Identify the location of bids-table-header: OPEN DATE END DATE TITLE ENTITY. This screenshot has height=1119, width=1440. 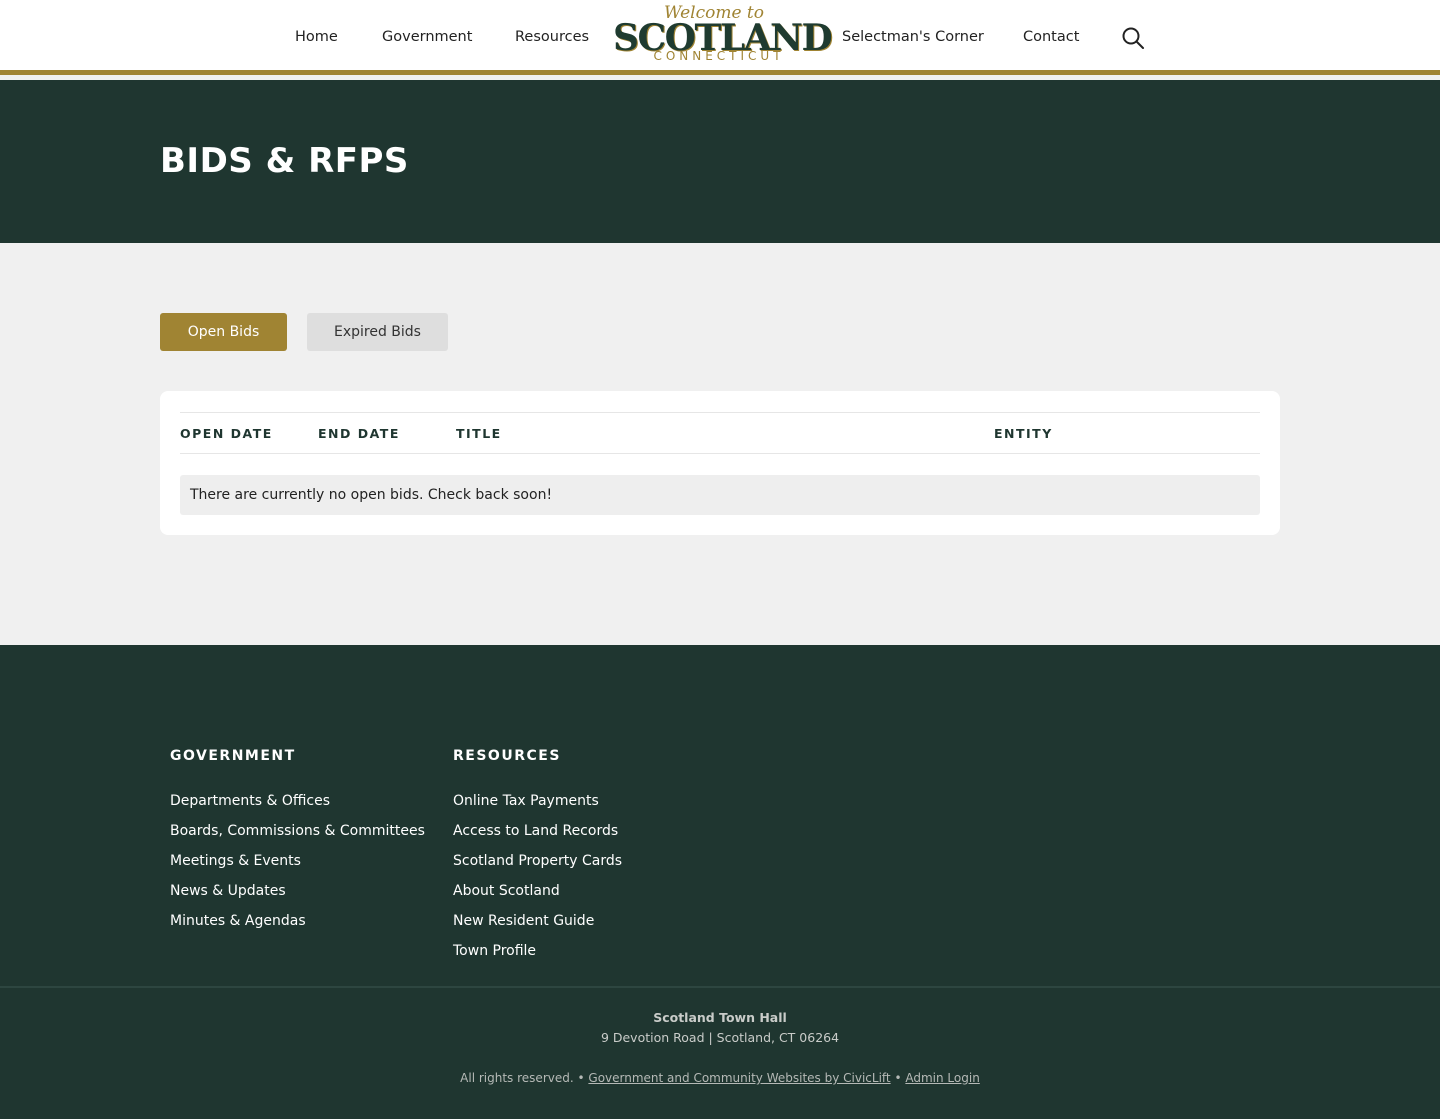
(720, 433).